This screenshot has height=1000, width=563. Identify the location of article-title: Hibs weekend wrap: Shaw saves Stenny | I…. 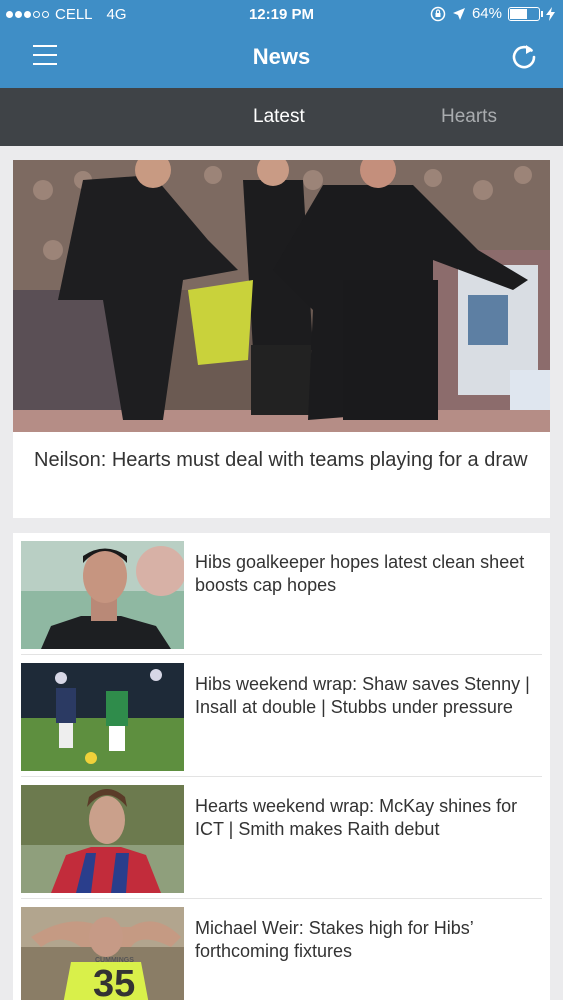
(362, 695).